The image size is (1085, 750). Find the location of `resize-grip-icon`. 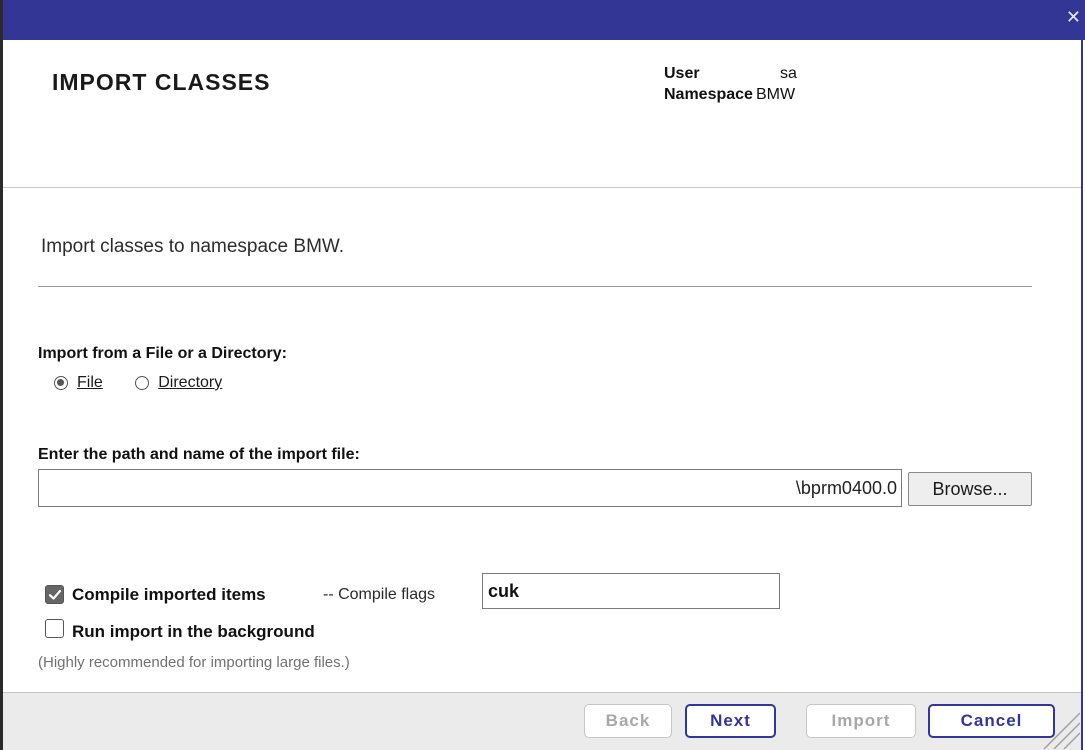

resize-grip-icon is located at coordinates (1060, 727).